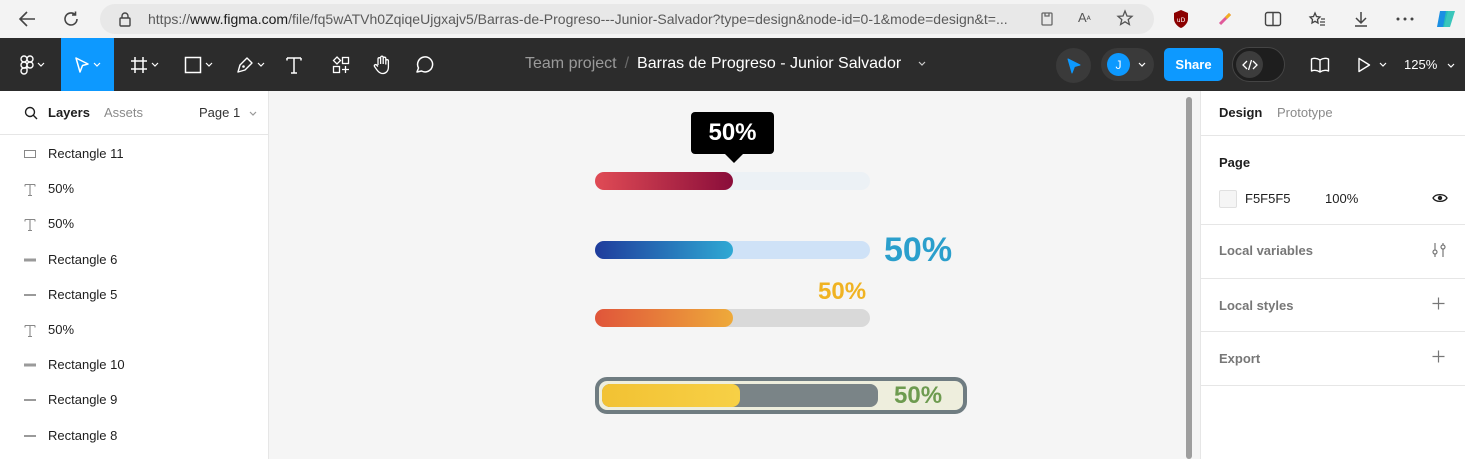 The image size is (1465, 459). What do you see at coordinates (83, 294) in the screenshot?
I see `layer-name: Rectangle 5` at bounding box center [83, 294].